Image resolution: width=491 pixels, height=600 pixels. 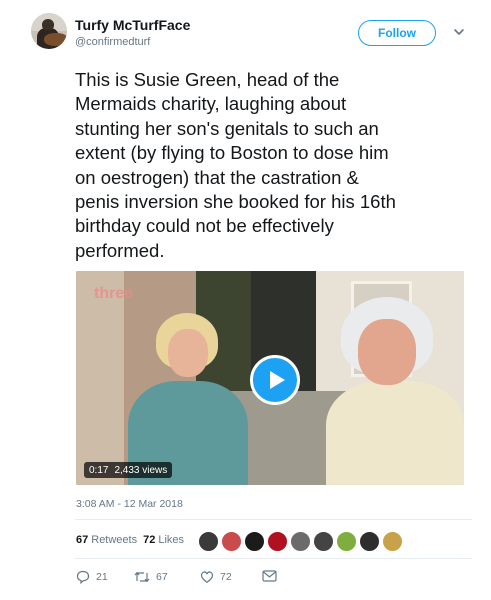 I want to click on retweet-count: 67, so click(x=162, y=577).